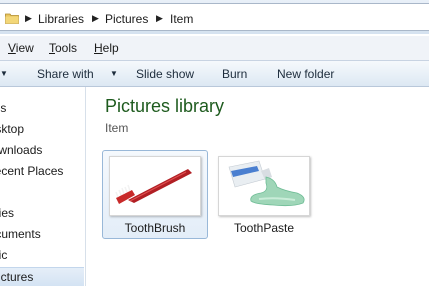 Image resolution: width=429 pixels, height=286 pixels. What do you see at coordinates (234, 74) in the screenshot?
I see `burn-button: Burn` at bounding box center [234, 74].